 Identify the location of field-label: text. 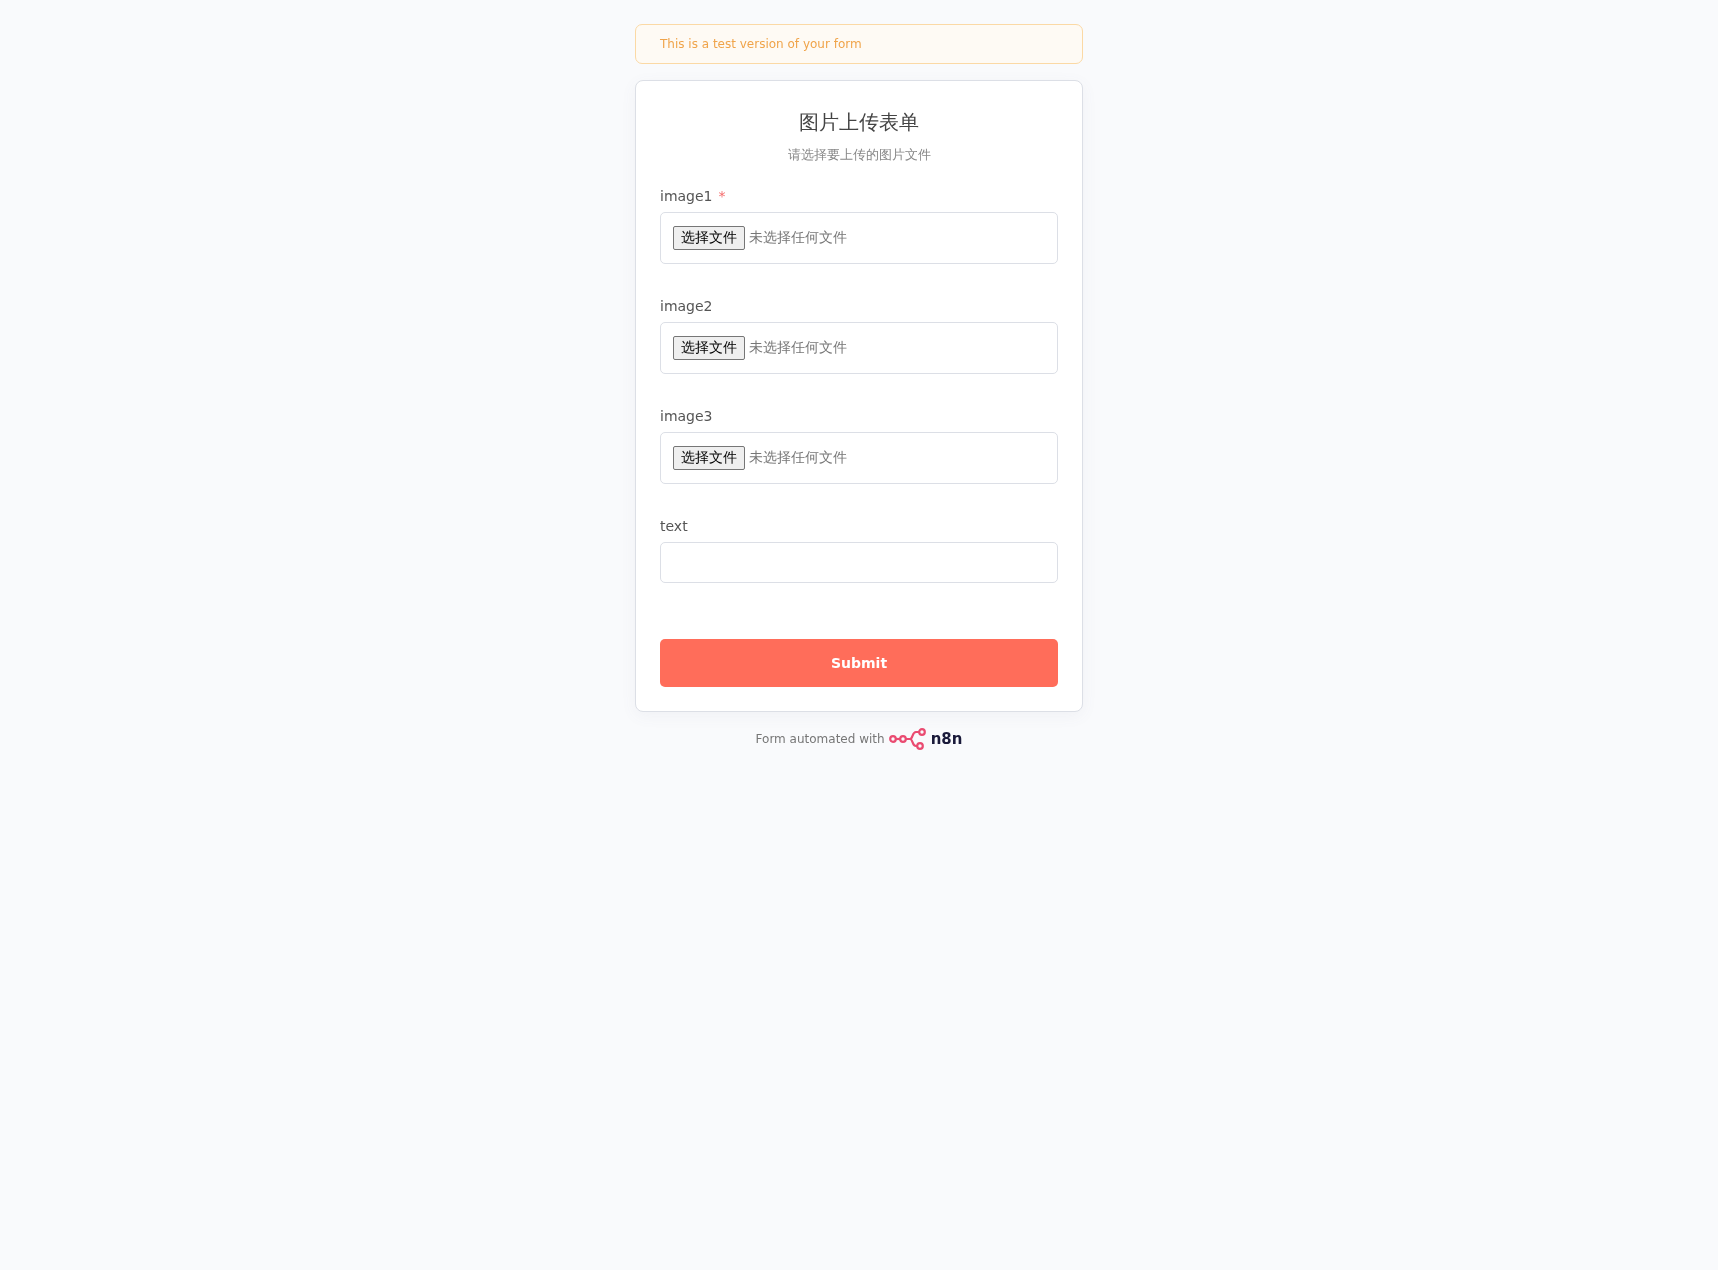
(674, 526).